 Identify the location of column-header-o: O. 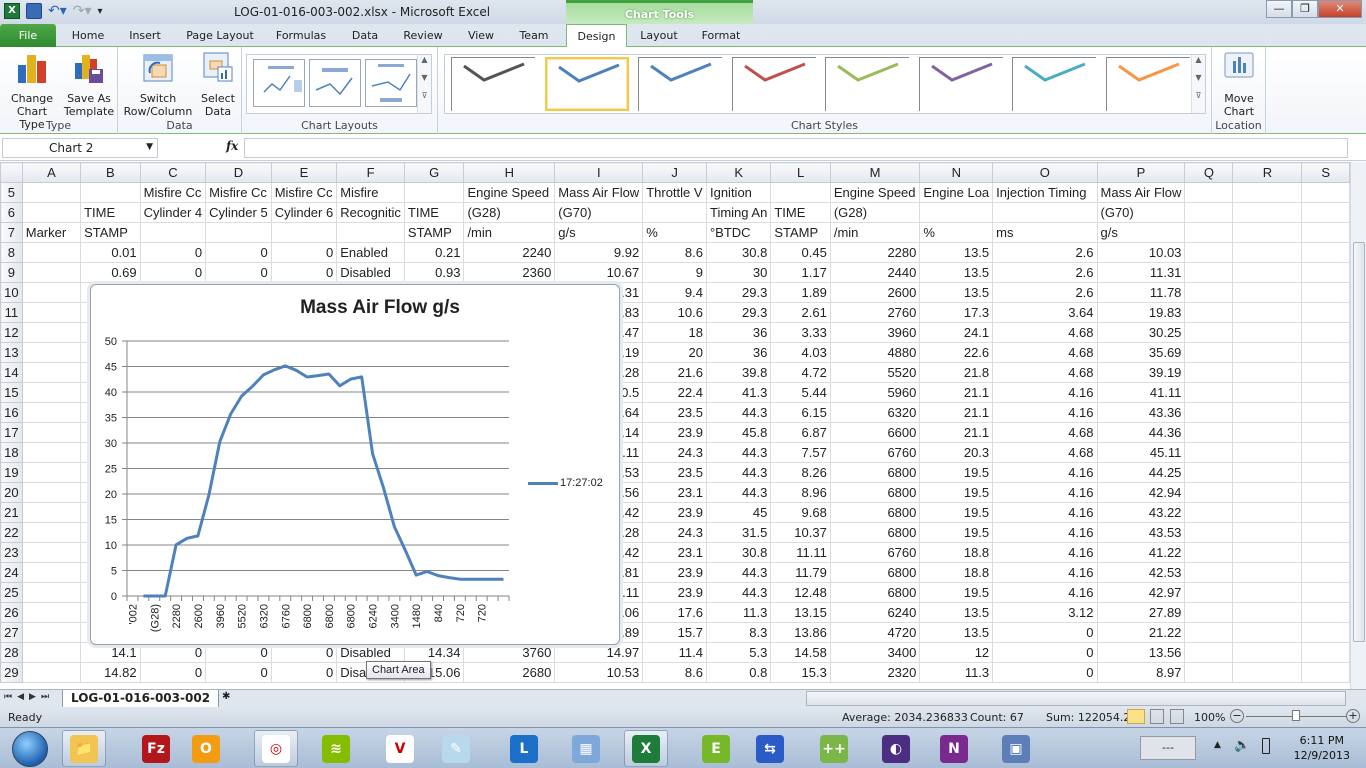
(1045, 172).